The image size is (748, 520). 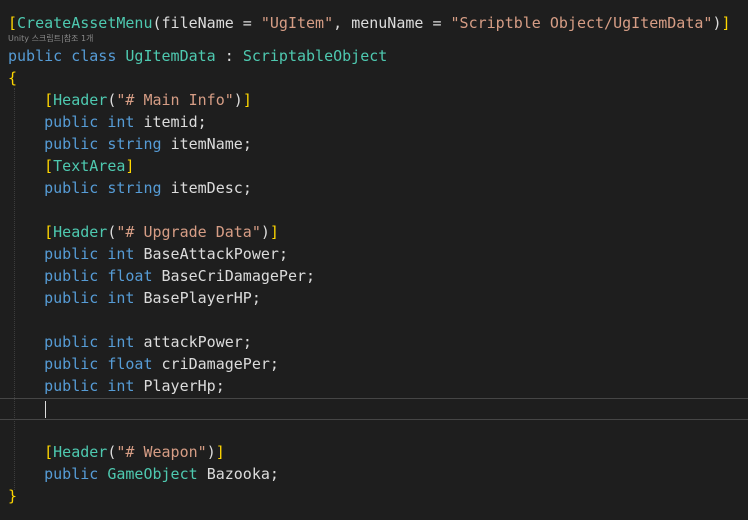 What do you see at coordinates (170, 122) in the screenshot?
I see `identifier: itemid` at bounding box center [170, 122].